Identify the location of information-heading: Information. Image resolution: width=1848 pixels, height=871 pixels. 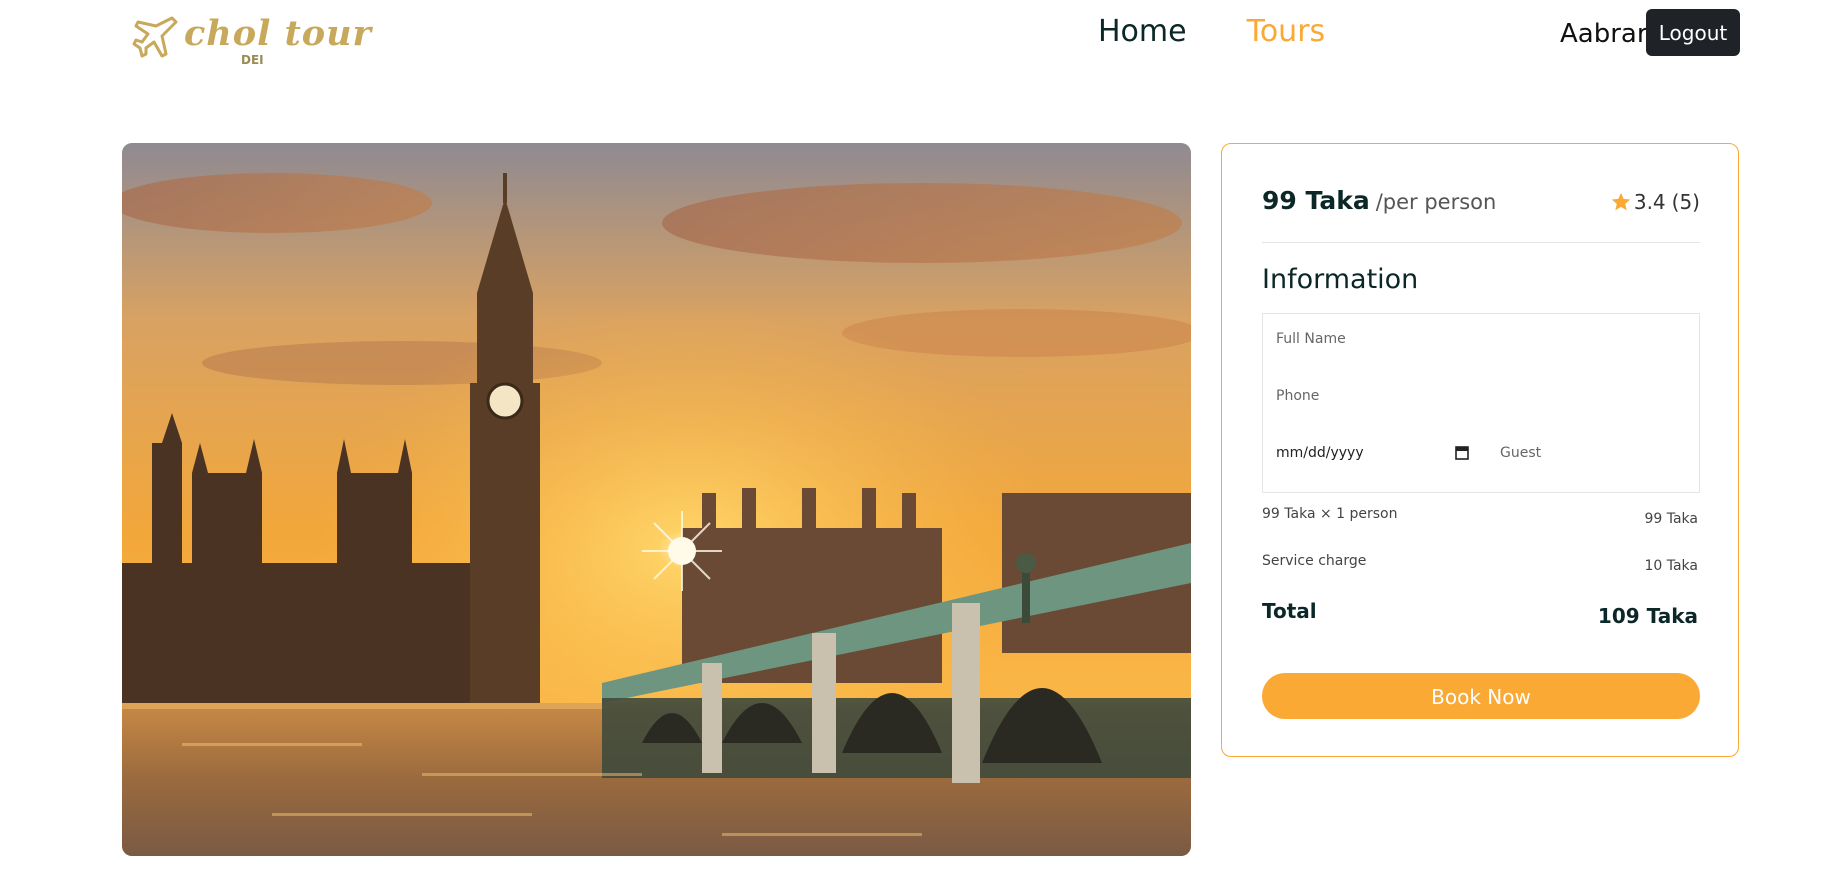
(1340, 279).